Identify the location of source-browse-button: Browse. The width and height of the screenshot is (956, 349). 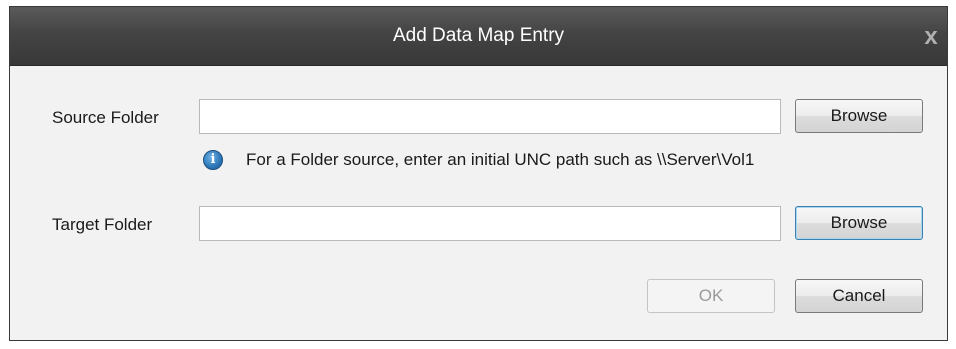
(859, 116).